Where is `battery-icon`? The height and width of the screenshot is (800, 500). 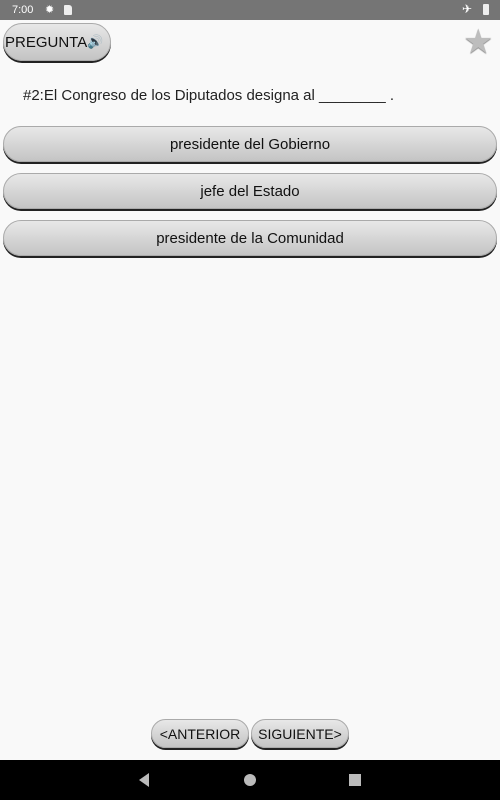 battery-icon is located at coordinates (486, 9).